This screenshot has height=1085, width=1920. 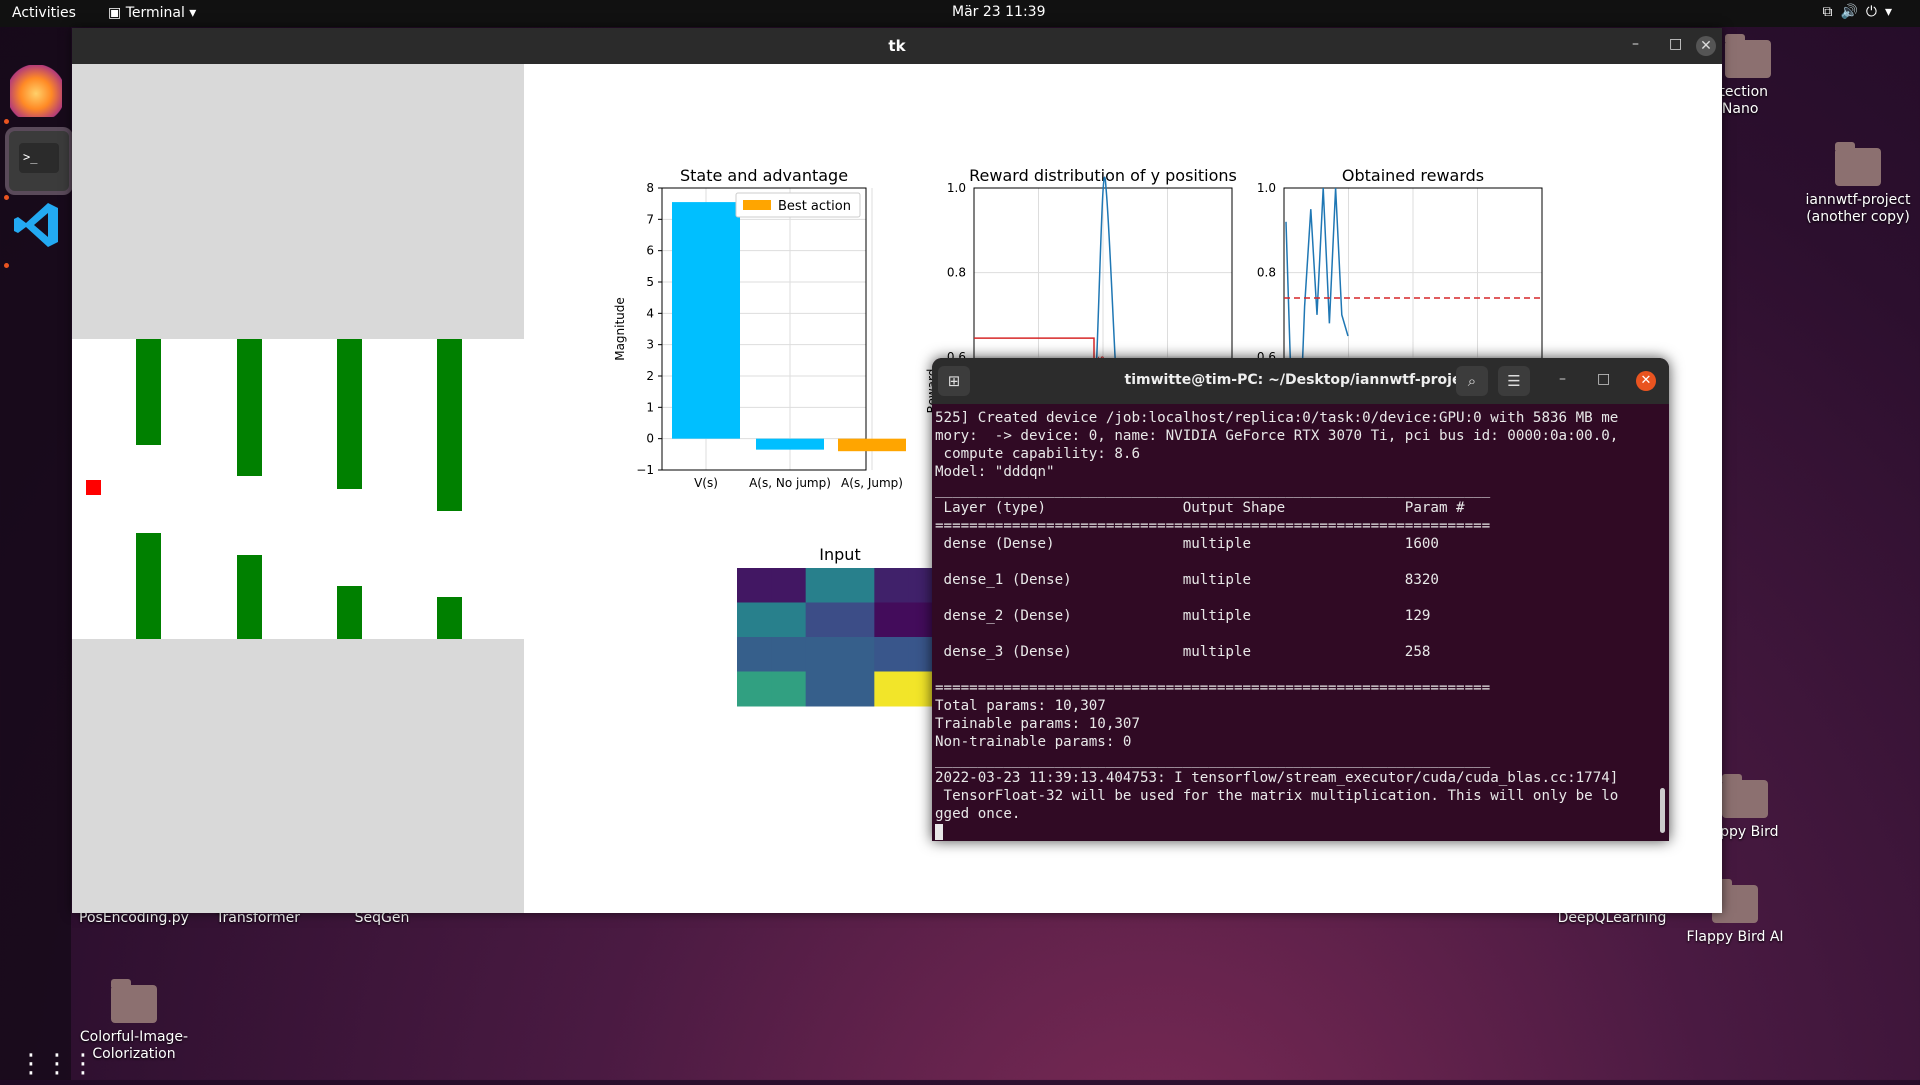 What do you see at coordinates (956, 273) in the screenshot?
I see `tick-label: 0.8` at bounding box center [956, 273].